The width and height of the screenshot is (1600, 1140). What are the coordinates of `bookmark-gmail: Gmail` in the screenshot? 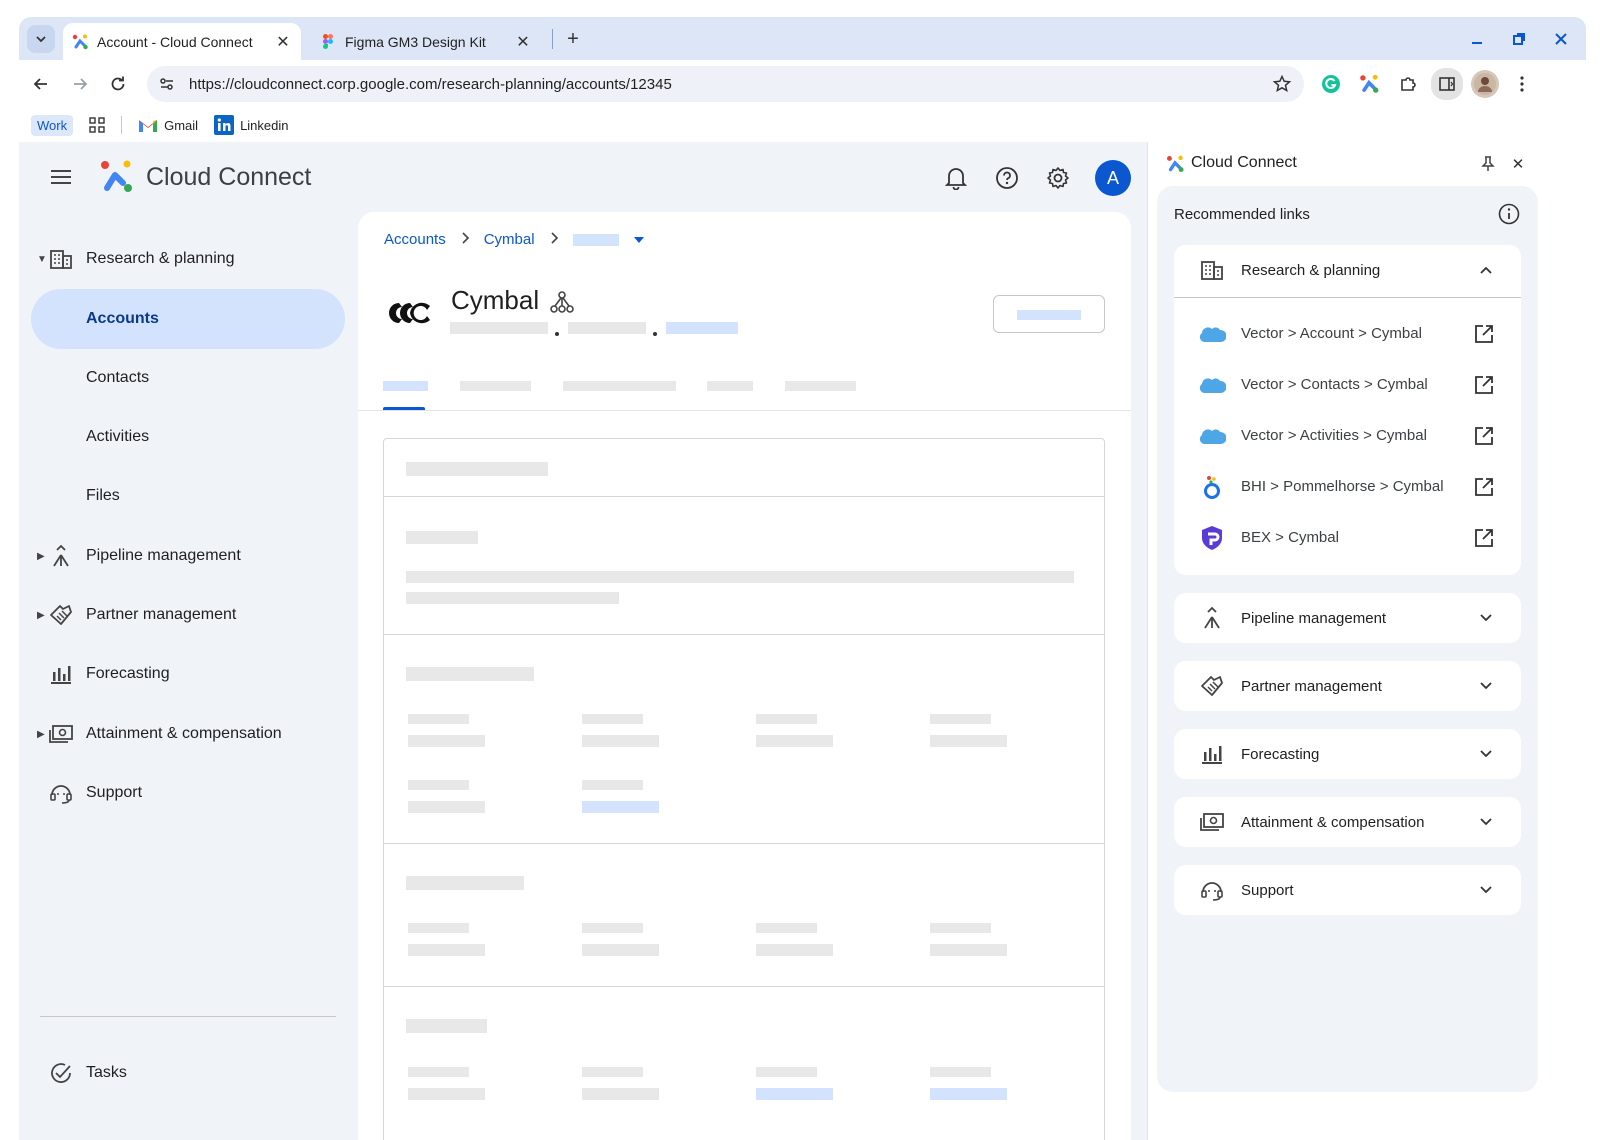 It's located at (168, 125).